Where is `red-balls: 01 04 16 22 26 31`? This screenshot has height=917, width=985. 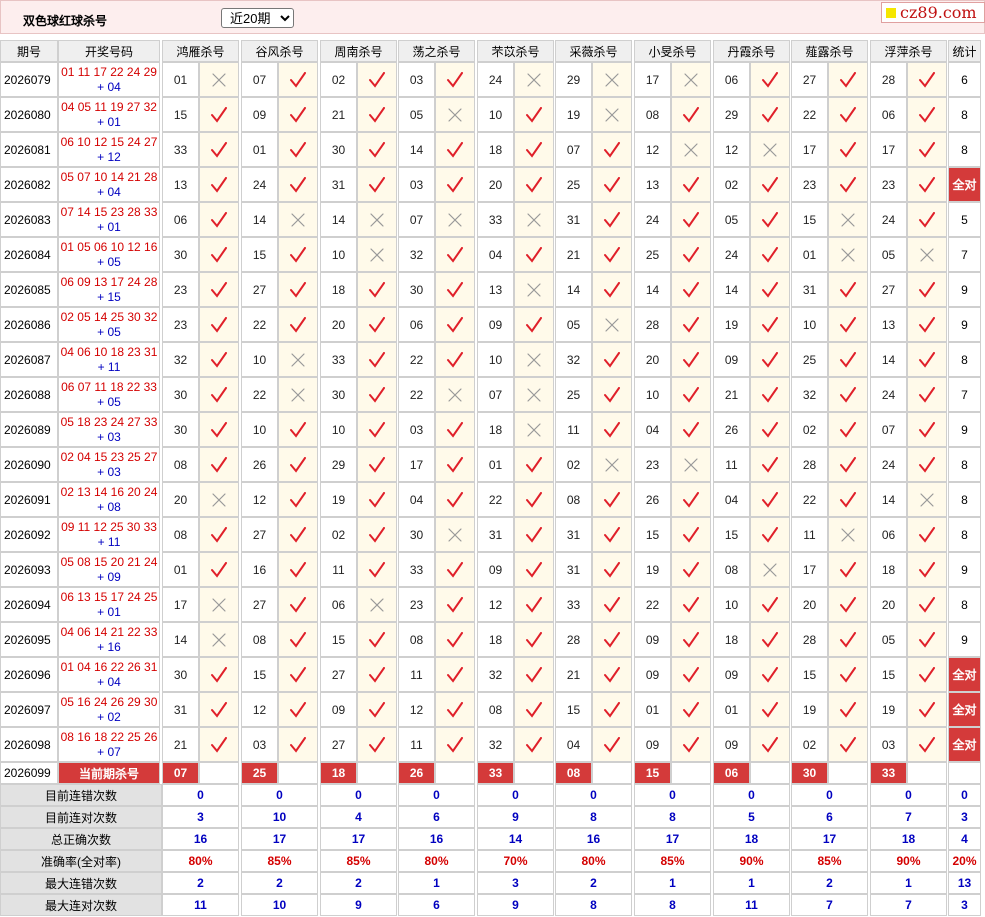 red-balls: 01 04 16 22 26 31 is located at coordinates (109, 666).